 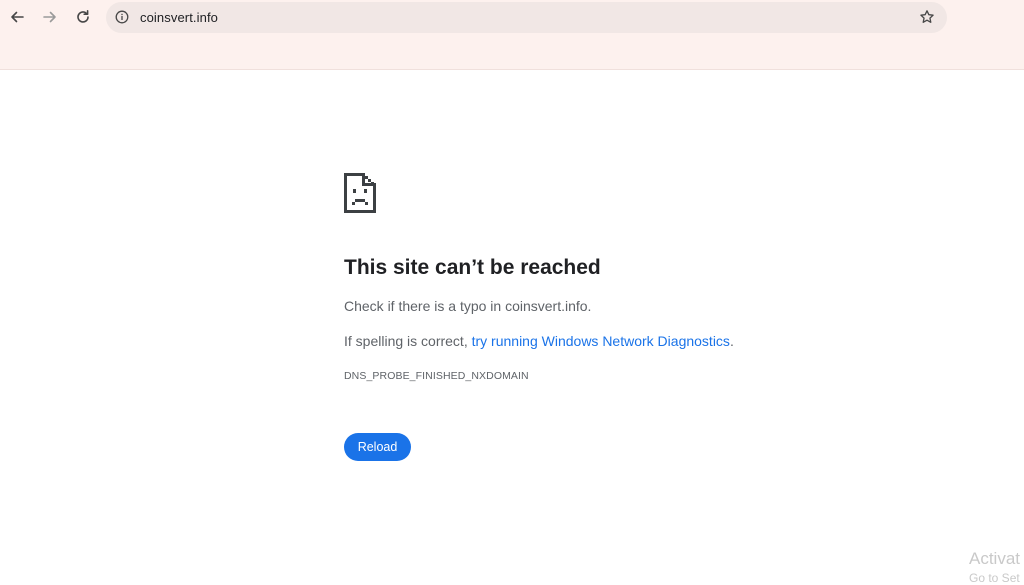 What do you see at coordinates (731, 341) in the screenshot?
I see `diagnostics-suggestion-suffix: .` at bounding box center [731, 341].